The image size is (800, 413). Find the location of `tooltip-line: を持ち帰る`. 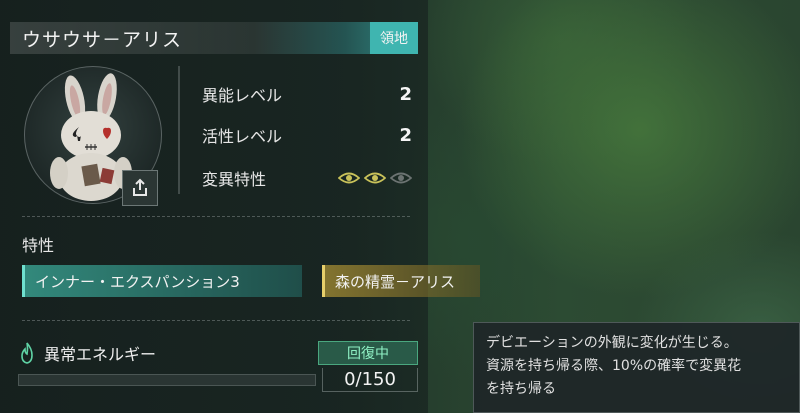

tooltip-line: を持ち帰る is located at coordinates (521, 389).